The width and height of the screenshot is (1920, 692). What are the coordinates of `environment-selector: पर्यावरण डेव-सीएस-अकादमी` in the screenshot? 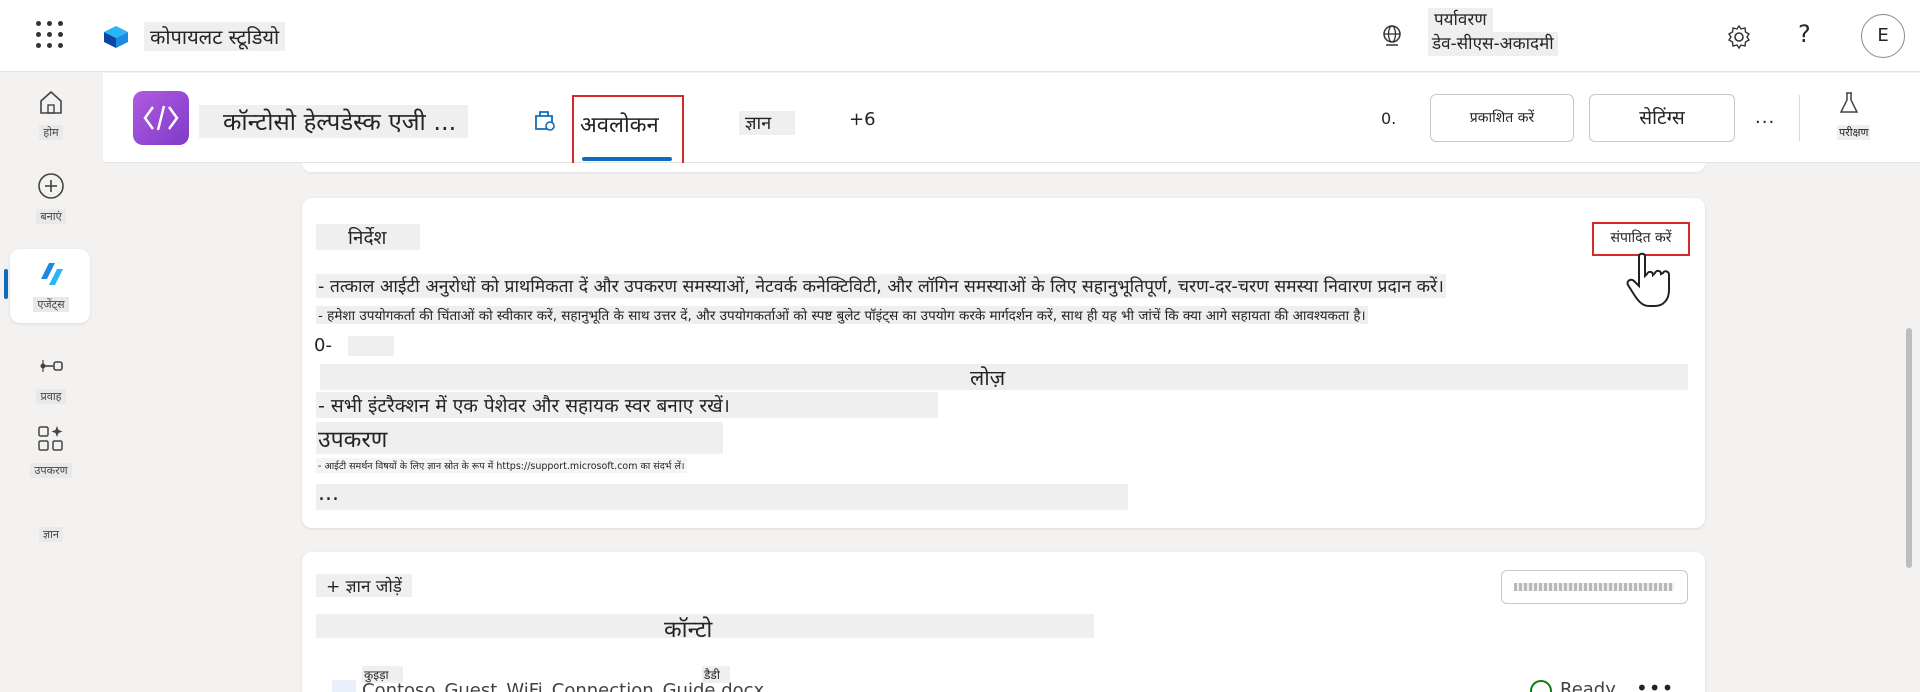 It's located at (1493, 32).